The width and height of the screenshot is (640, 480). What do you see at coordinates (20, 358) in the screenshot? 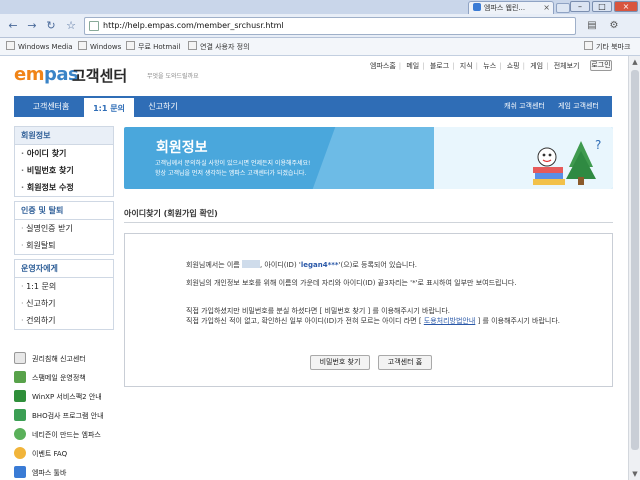
I see `warning-icon` at bounding box center [20, 358].